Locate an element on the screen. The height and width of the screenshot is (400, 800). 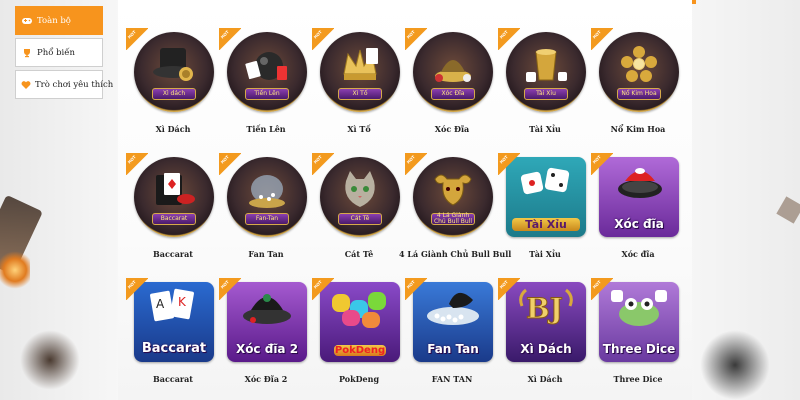
game-card-tai-xiu-2: Tài Xỉu HOT Tài Xỉu is located at coordinates (545, 212).